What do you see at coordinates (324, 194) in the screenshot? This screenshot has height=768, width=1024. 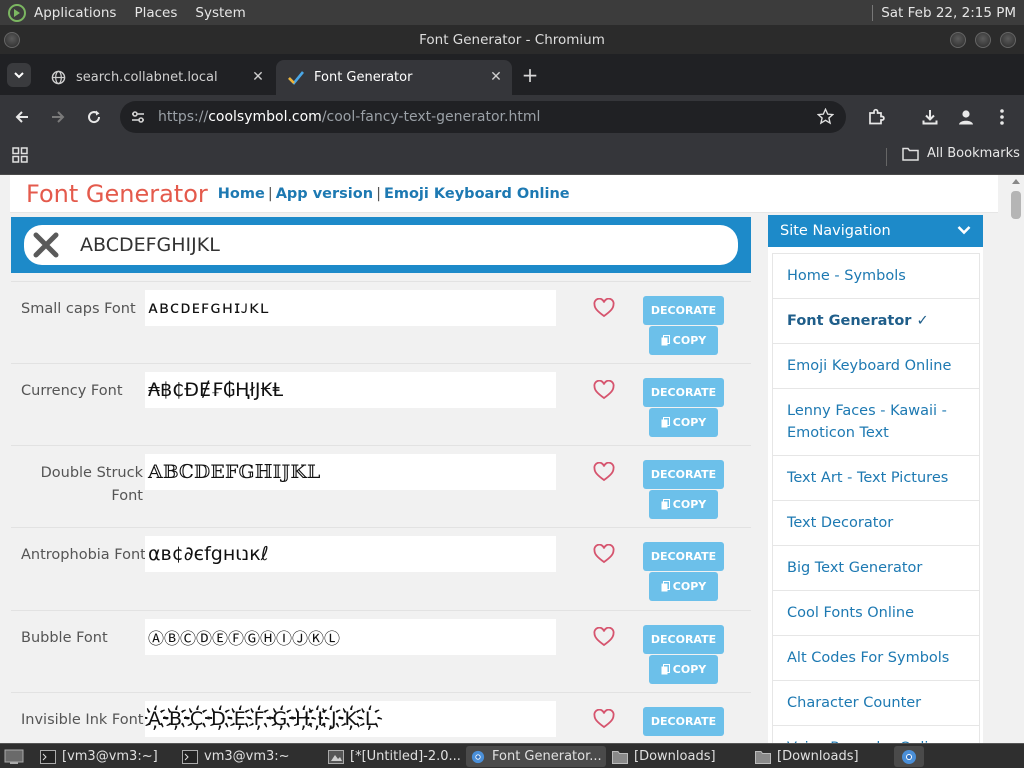 I see `link-app-version: App version` at bounding box center [324, 194].